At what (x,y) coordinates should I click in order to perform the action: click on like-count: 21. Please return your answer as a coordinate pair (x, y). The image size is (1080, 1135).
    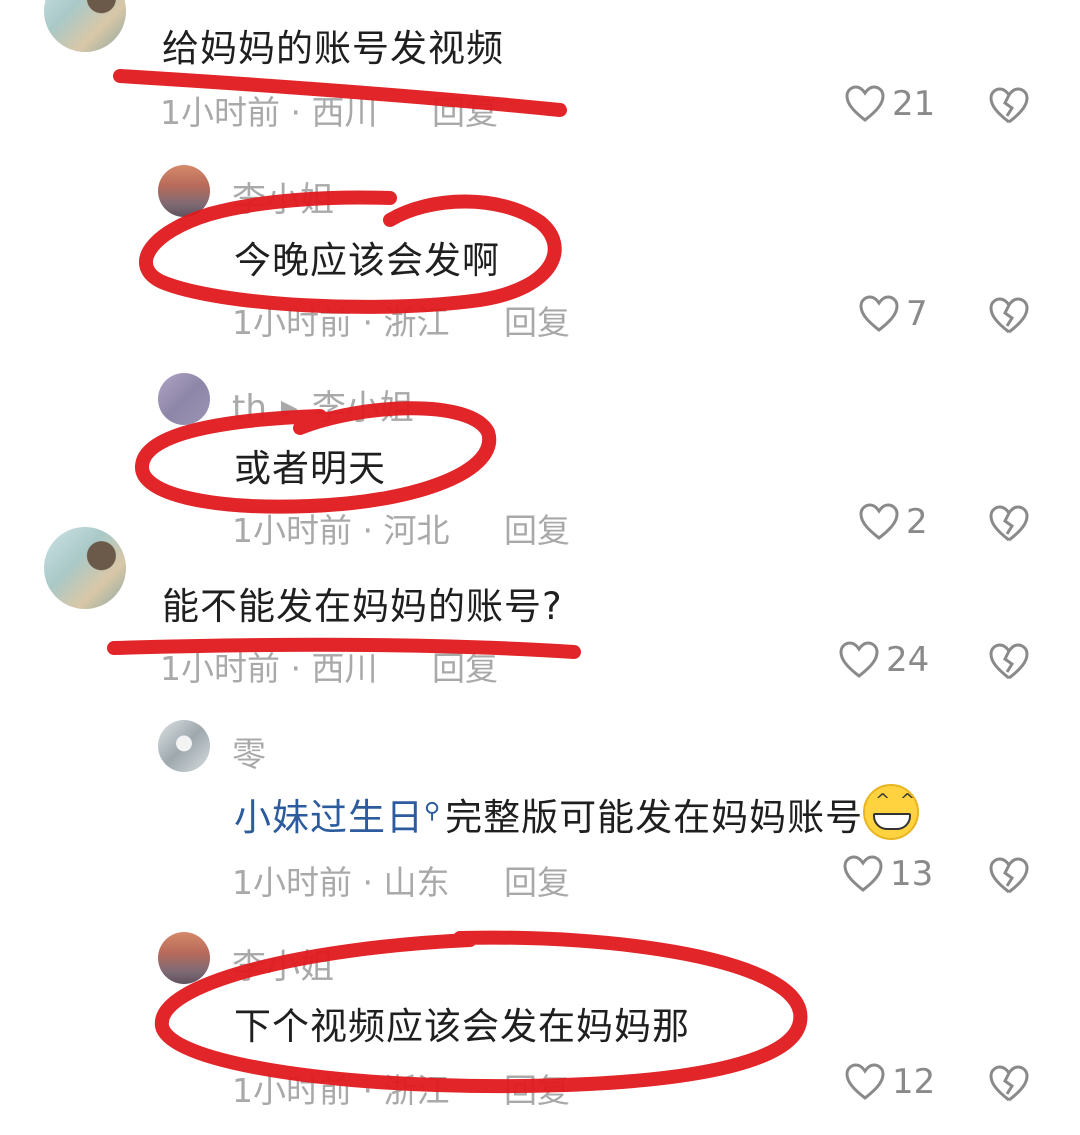
    Looking at the image, I should click on (914, 104).